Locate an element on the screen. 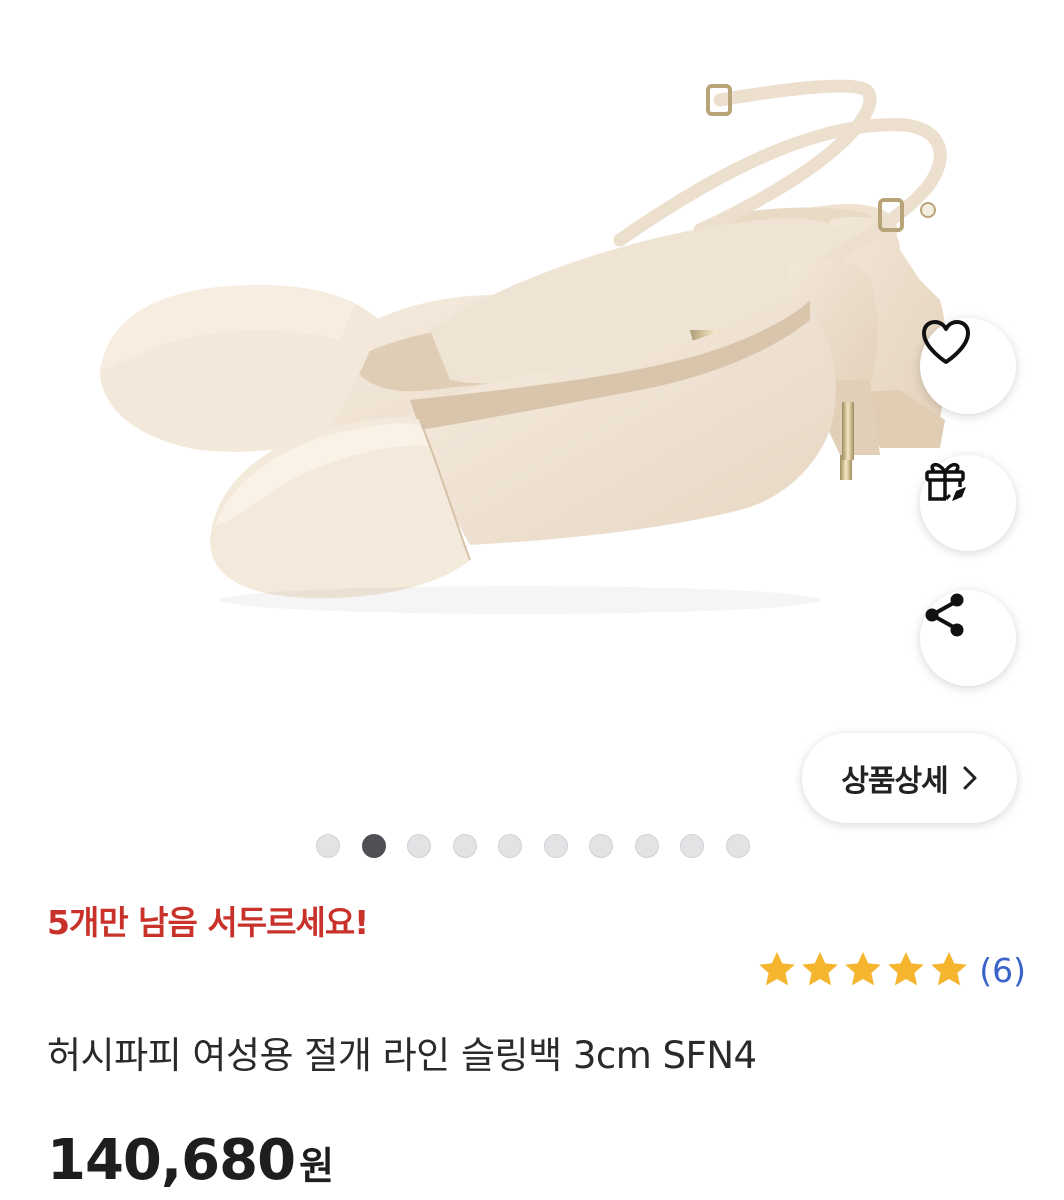  star-rating is located at coordinates (863, 970).